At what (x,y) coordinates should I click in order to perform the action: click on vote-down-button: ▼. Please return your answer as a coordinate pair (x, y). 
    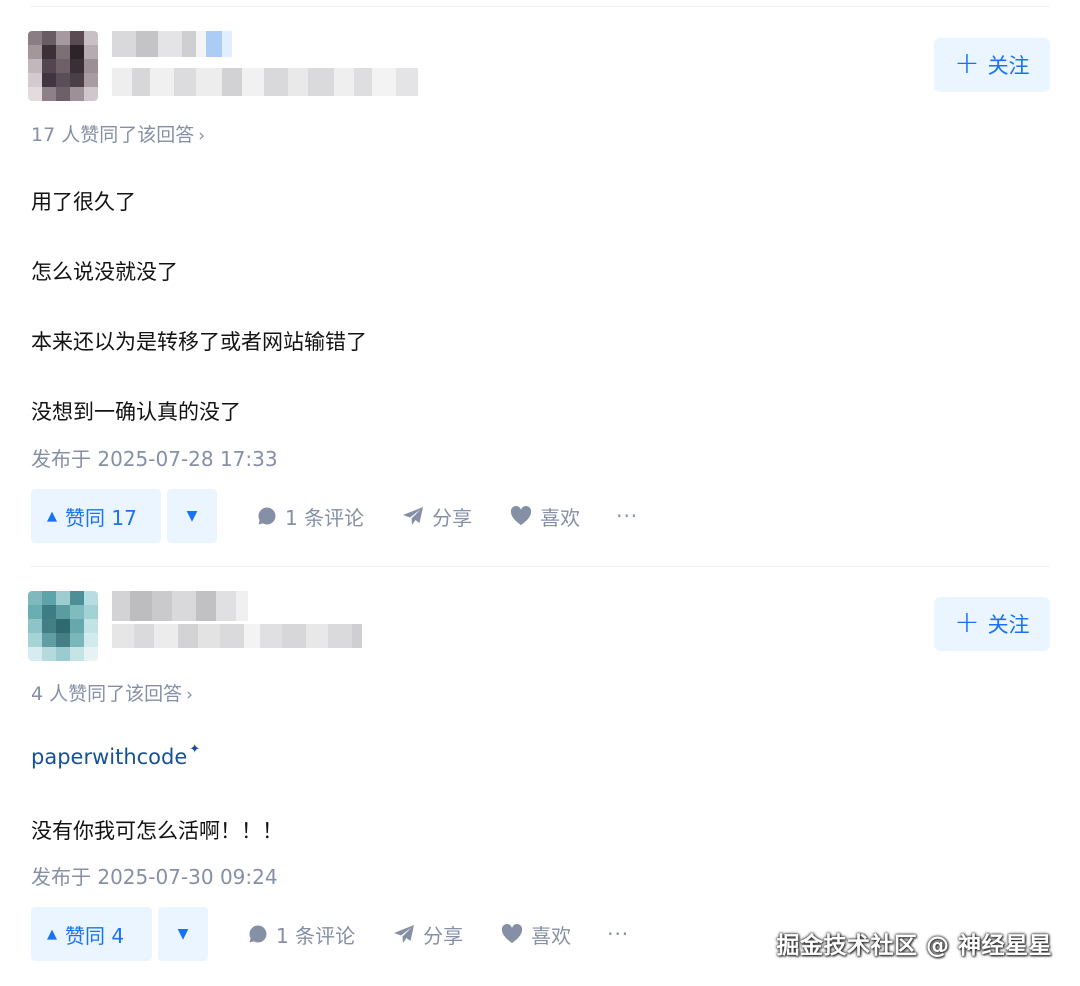
    Looking at the image, I should click on (183, 934).